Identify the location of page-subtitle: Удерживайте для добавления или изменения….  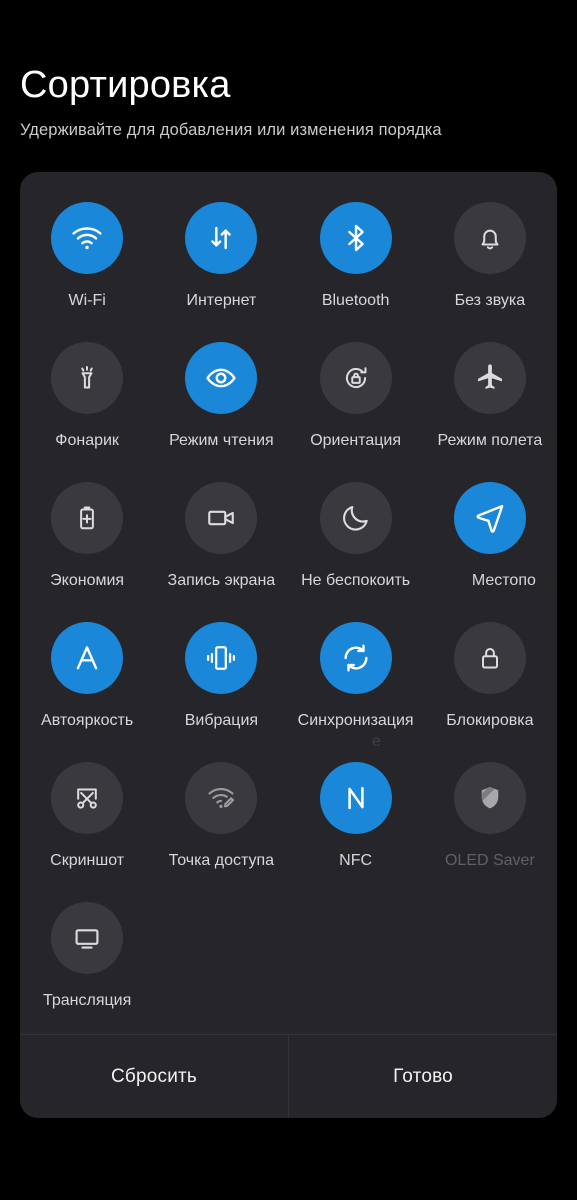
(231, 130).